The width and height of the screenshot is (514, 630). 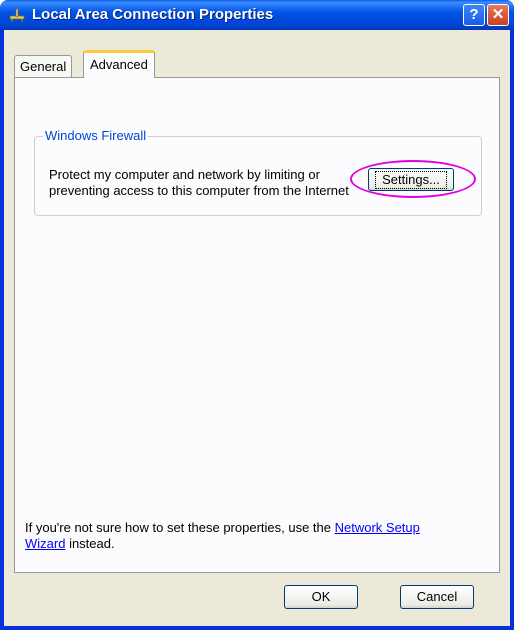 I want to click on help-button: ?, so click(x=474, y=15).